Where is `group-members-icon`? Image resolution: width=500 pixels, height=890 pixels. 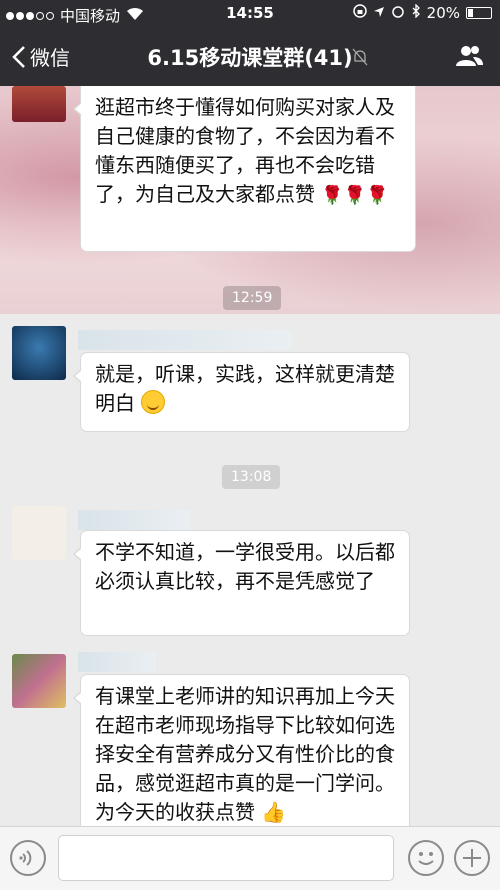 group-members-icon is located at coordinates (469, 58).